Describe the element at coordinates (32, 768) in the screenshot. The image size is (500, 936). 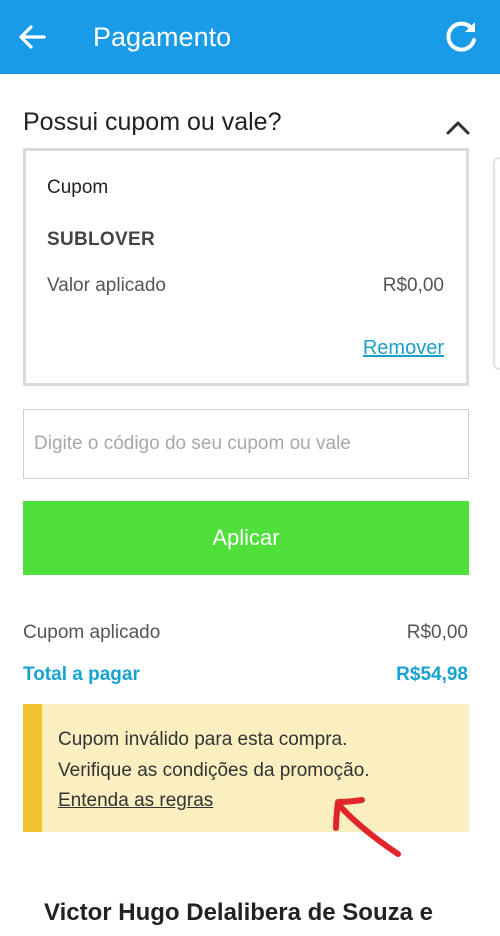
I see `alert-accent-bar` at that location.